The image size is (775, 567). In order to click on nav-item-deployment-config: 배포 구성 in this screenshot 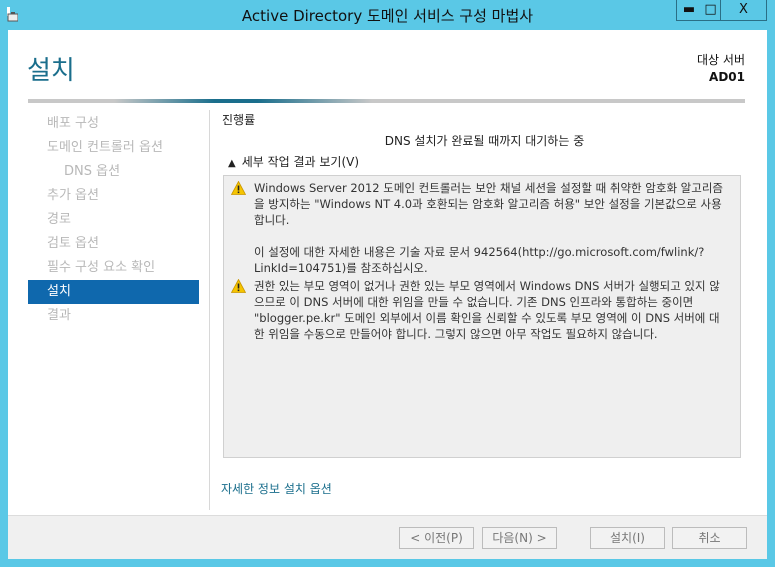, I will do `click(113, 124)`.